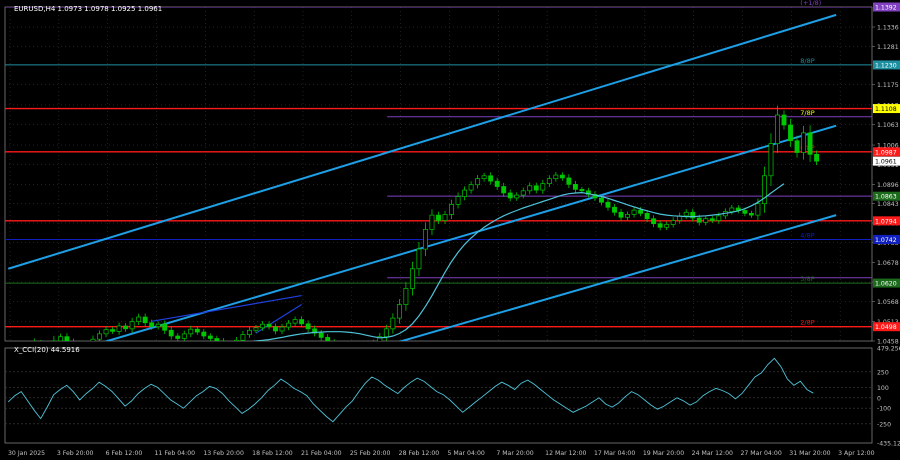  What do you see at coordinates (883, 372) in the screenshot?
I see `cci-tick-label: 250` at bounding box center [883, 372].